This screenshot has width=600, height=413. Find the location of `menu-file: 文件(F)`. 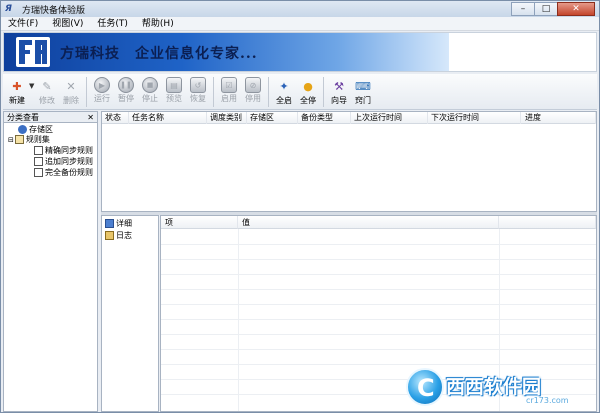

menu-file: 文件(F) is located at coordinates (23, 24).